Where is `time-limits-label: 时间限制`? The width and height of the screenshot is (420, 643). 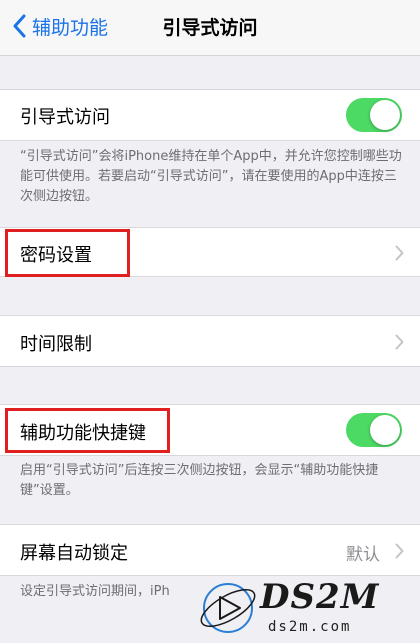 time-limits-label: 时间限制 is located at coordinates (56, 344).